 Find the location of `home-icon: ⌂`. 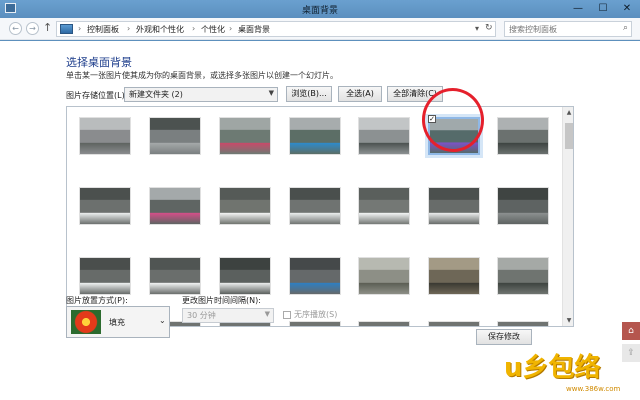

home-icon: ⌂ is located at coordinates (631, 331).